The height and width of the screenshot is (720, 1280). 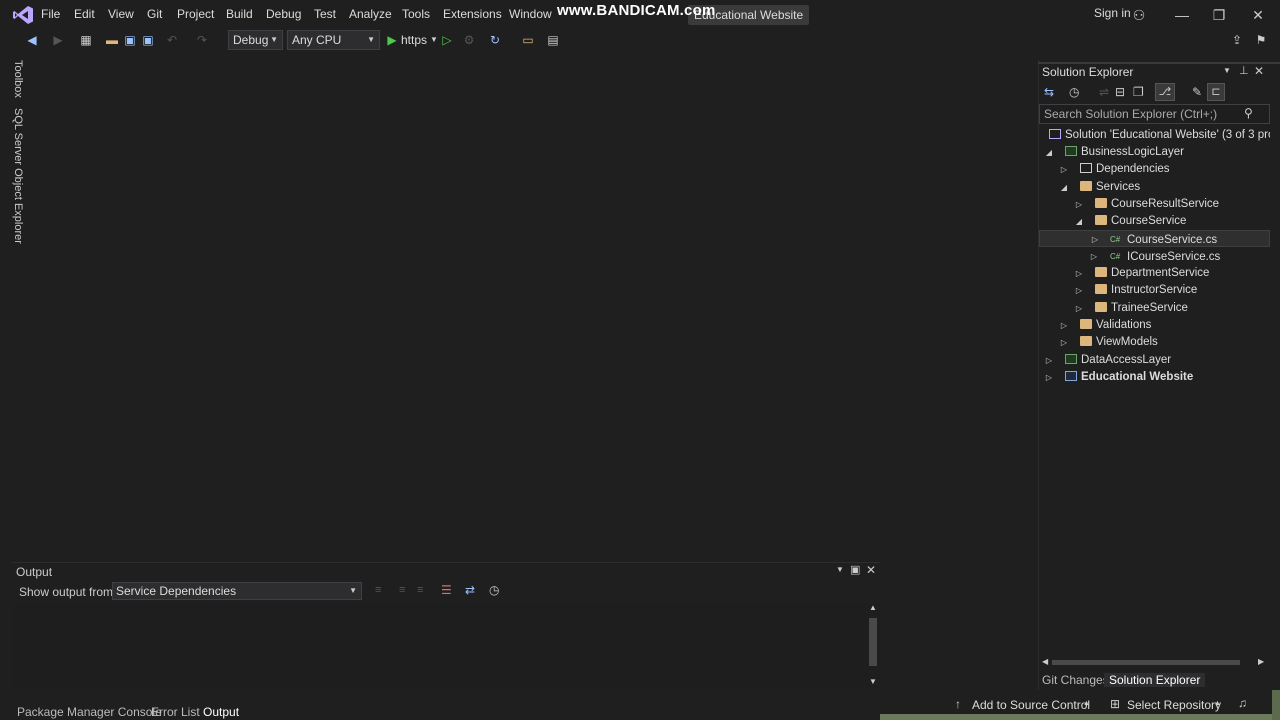 What do you see at coordinates (1129, 377) in the screenshot?
I see `tree-item-educational-website: Educational Website` at bounding box center [1129, 377].